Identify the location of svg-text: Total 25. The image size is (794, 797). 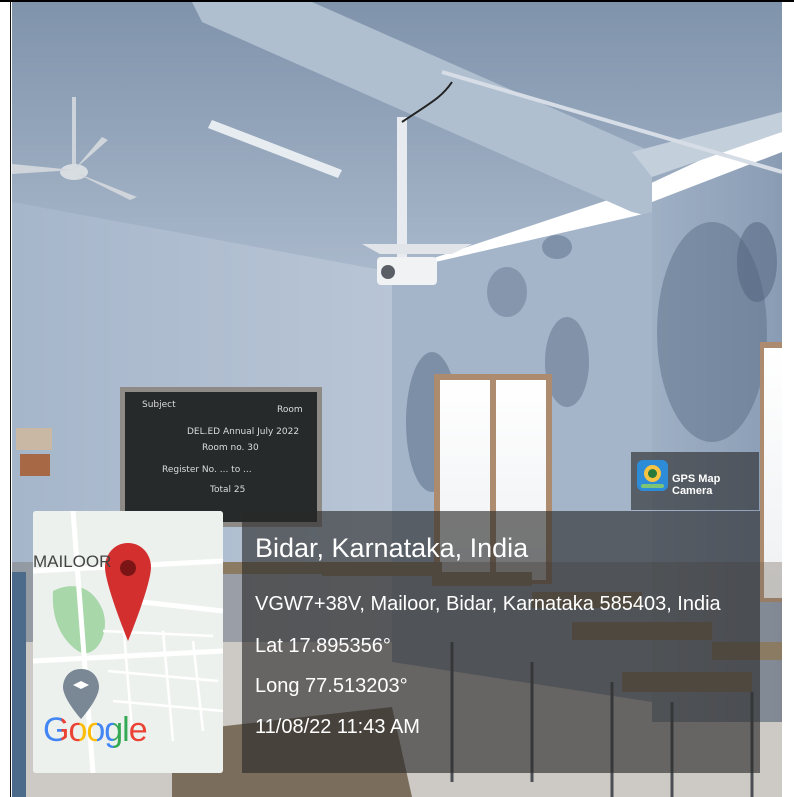
(227, 490).